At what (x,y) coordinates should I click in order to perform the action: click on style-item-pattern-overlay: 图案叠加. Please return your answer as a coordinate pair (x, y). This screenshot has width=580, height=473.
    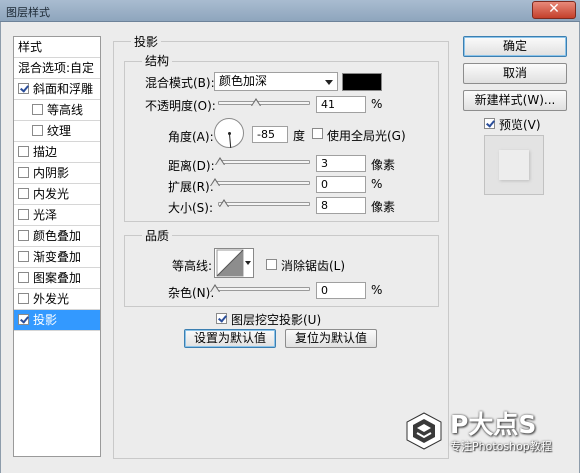
    Looking at the image, I should click on (57, 278).